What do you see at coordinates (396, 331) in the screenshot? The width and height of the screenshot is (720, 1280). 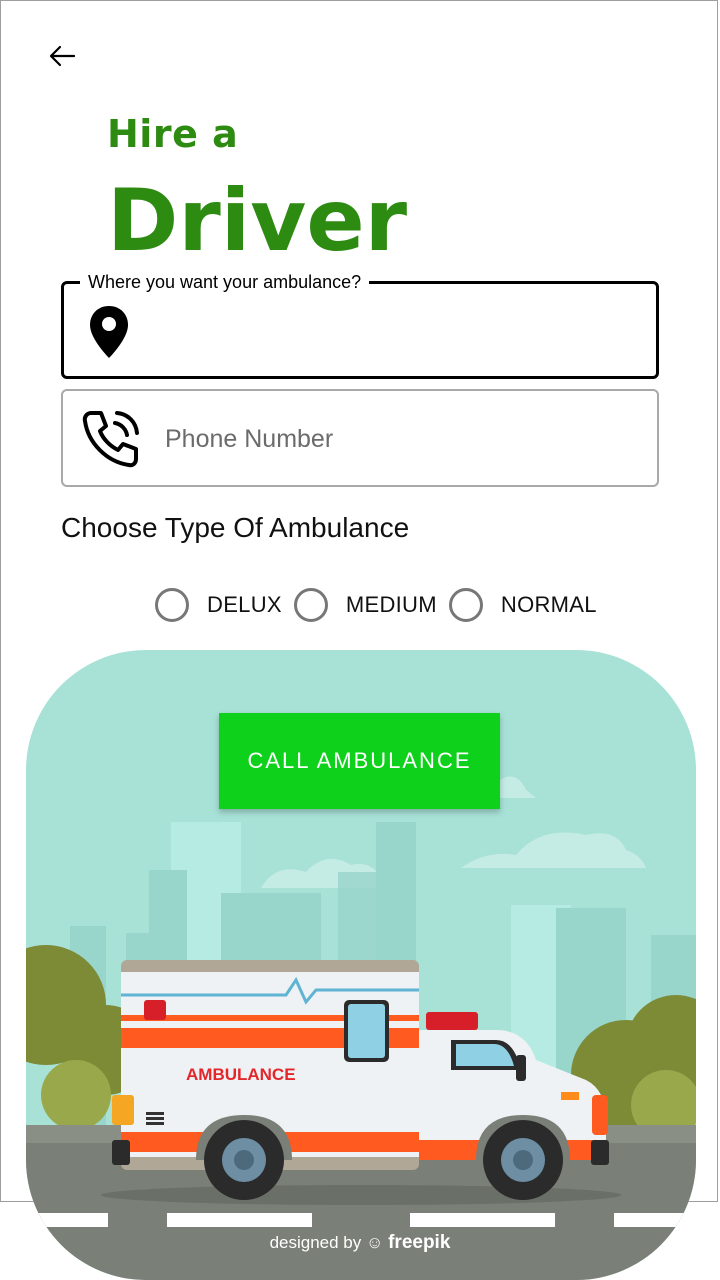 I see `location-input` at bounding box center [396, 331].